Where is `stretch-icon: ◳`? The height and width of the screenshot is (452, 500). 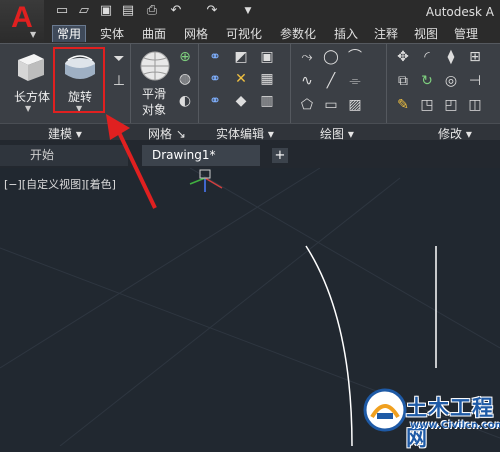 stretch-icon: ◳ is located at coordinates (427, 105).